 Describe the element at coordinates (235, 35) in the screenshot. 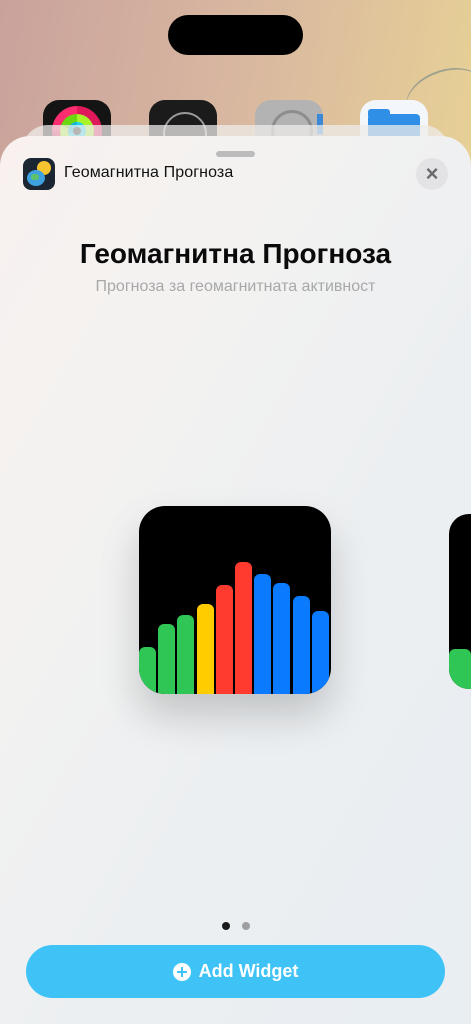

I see `dynamic-island` at that location.